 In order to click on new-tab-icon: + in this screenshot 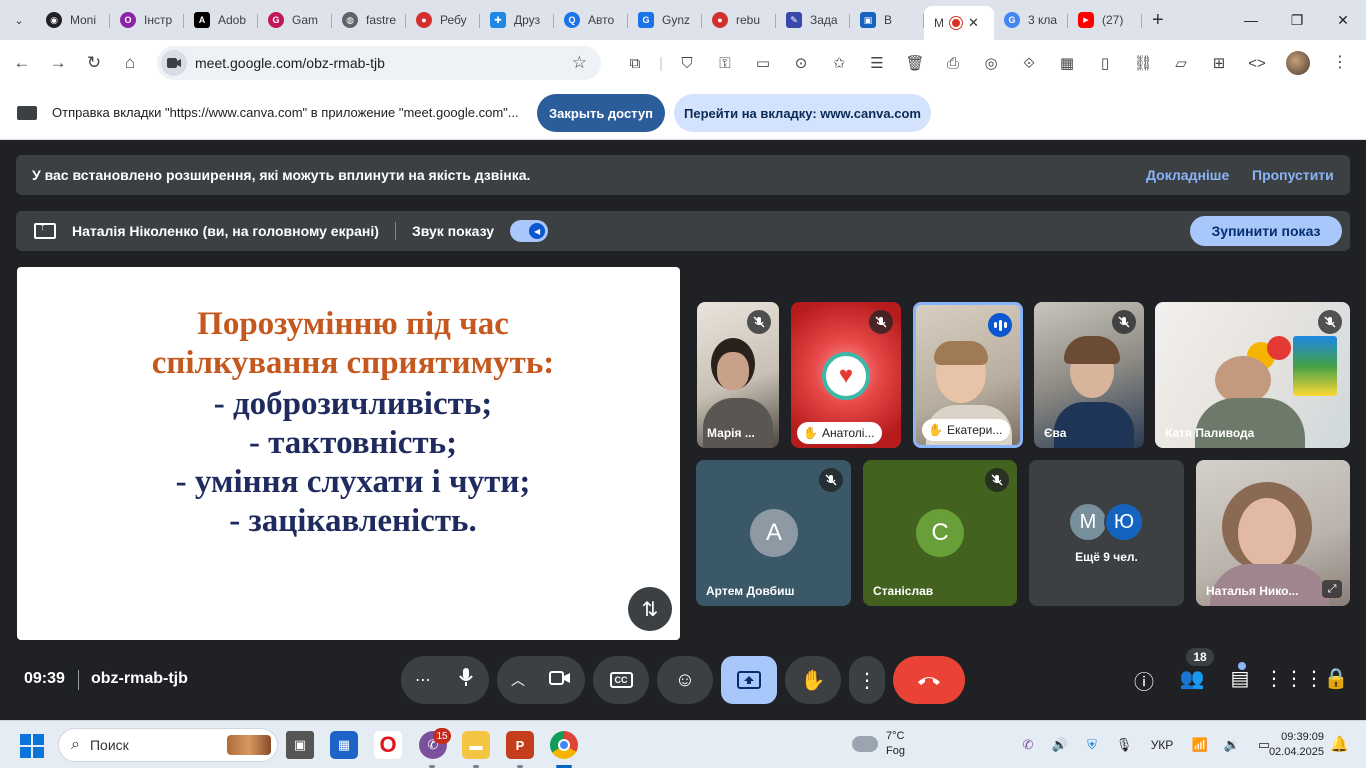, I will do `click(1158, 20)`.